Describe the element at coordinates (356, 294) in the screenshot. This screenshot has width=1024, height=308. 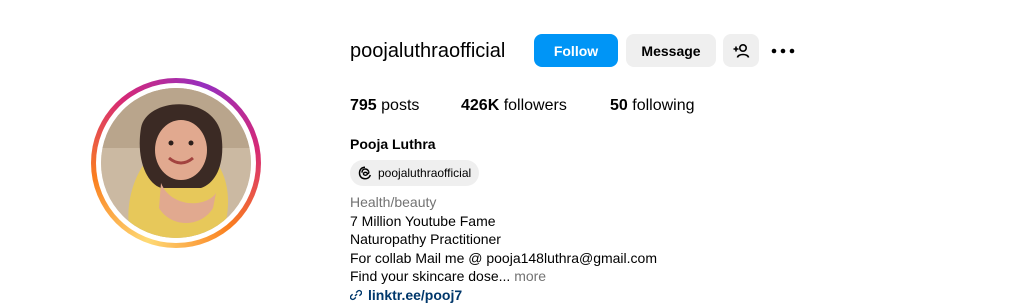
I see `link-icon` at that location.